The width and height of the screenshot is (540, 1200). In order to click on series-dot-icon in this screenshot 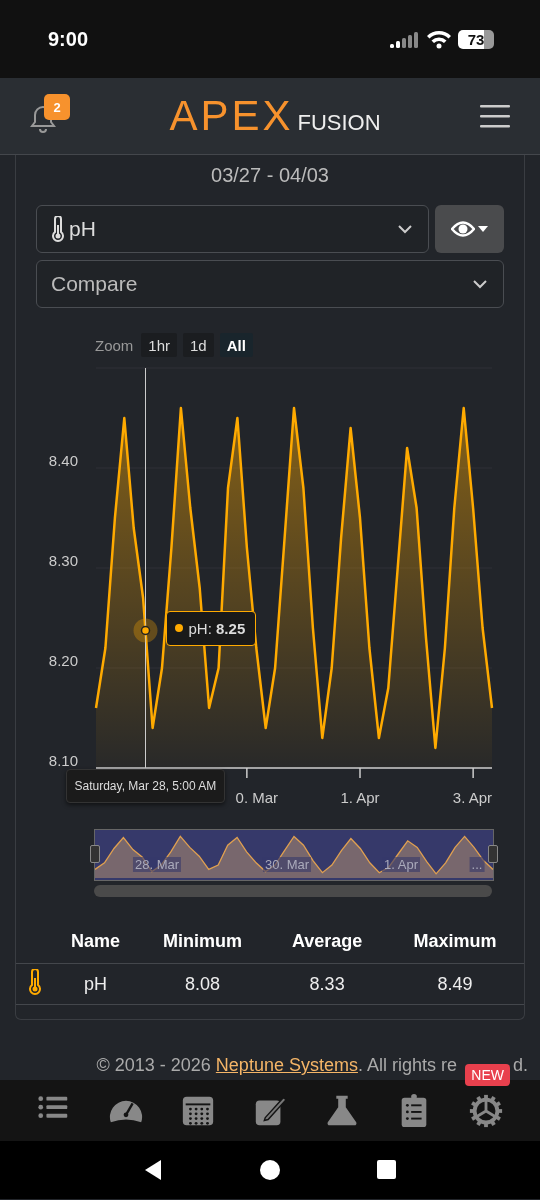, I will do `click(178, 628)`.